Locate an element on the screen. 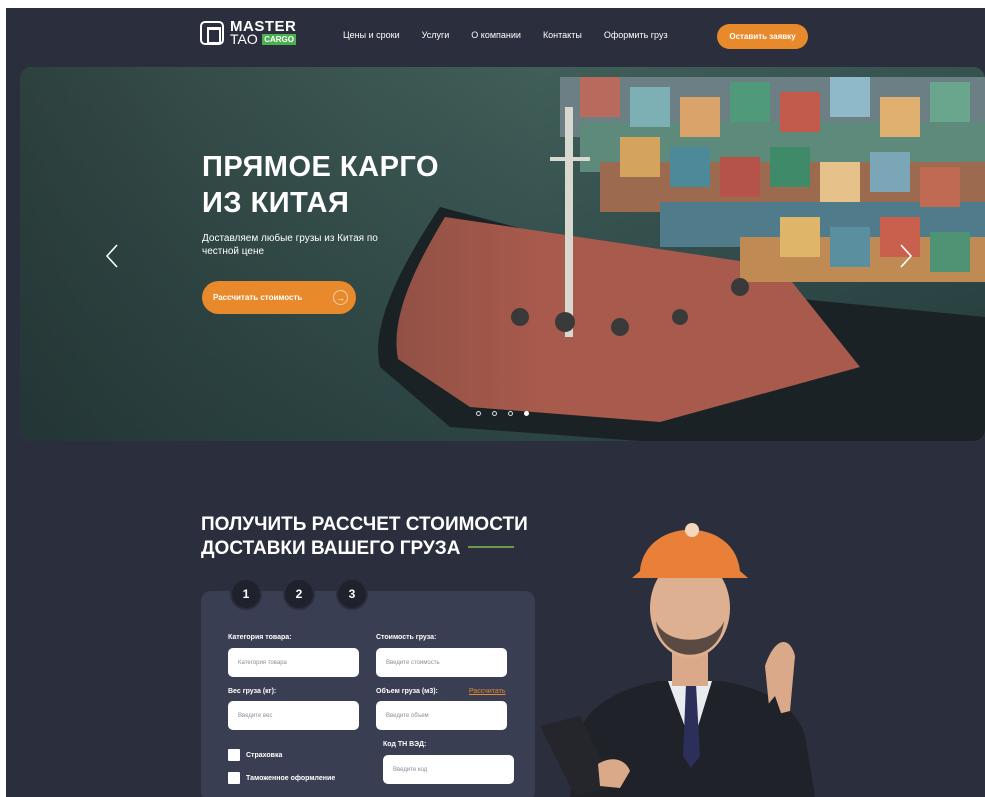 This screenshot has width=985, height=797. step-1: 1 is located at coordinates (246, 594).